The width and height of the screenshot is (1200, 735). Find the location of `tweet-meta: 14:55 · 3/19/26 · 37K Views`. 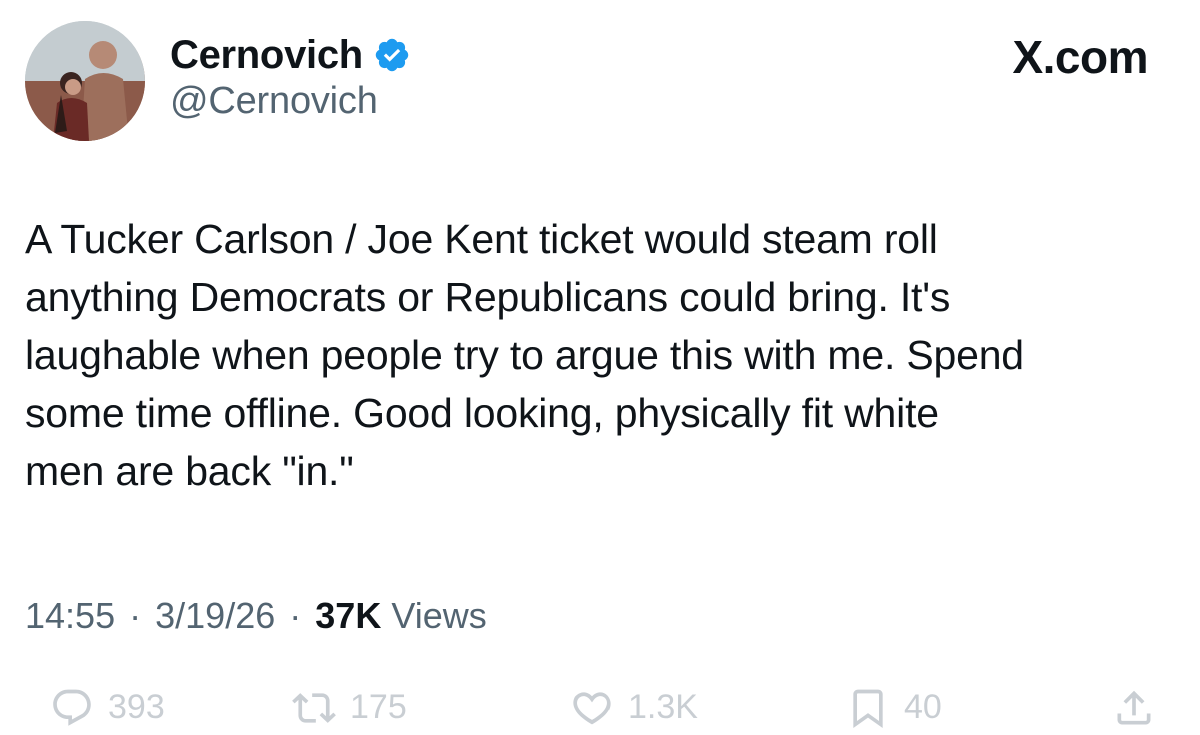

tweet-meta: 14:55 · 3/19/26 · 37K Views is located at coordinates (256, 616).